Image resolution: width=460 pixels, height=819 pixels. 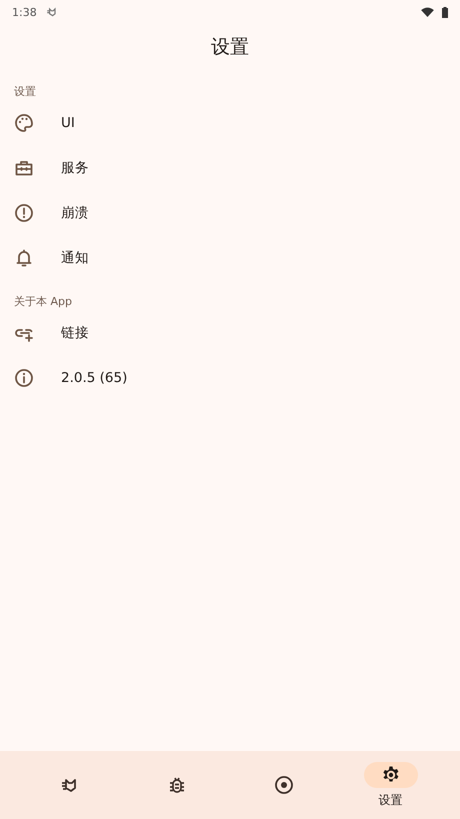 What do you see at coordinates (75, 257) in the screenshot?
I see `setting-label: 通知` at bounding box center [75, 257].